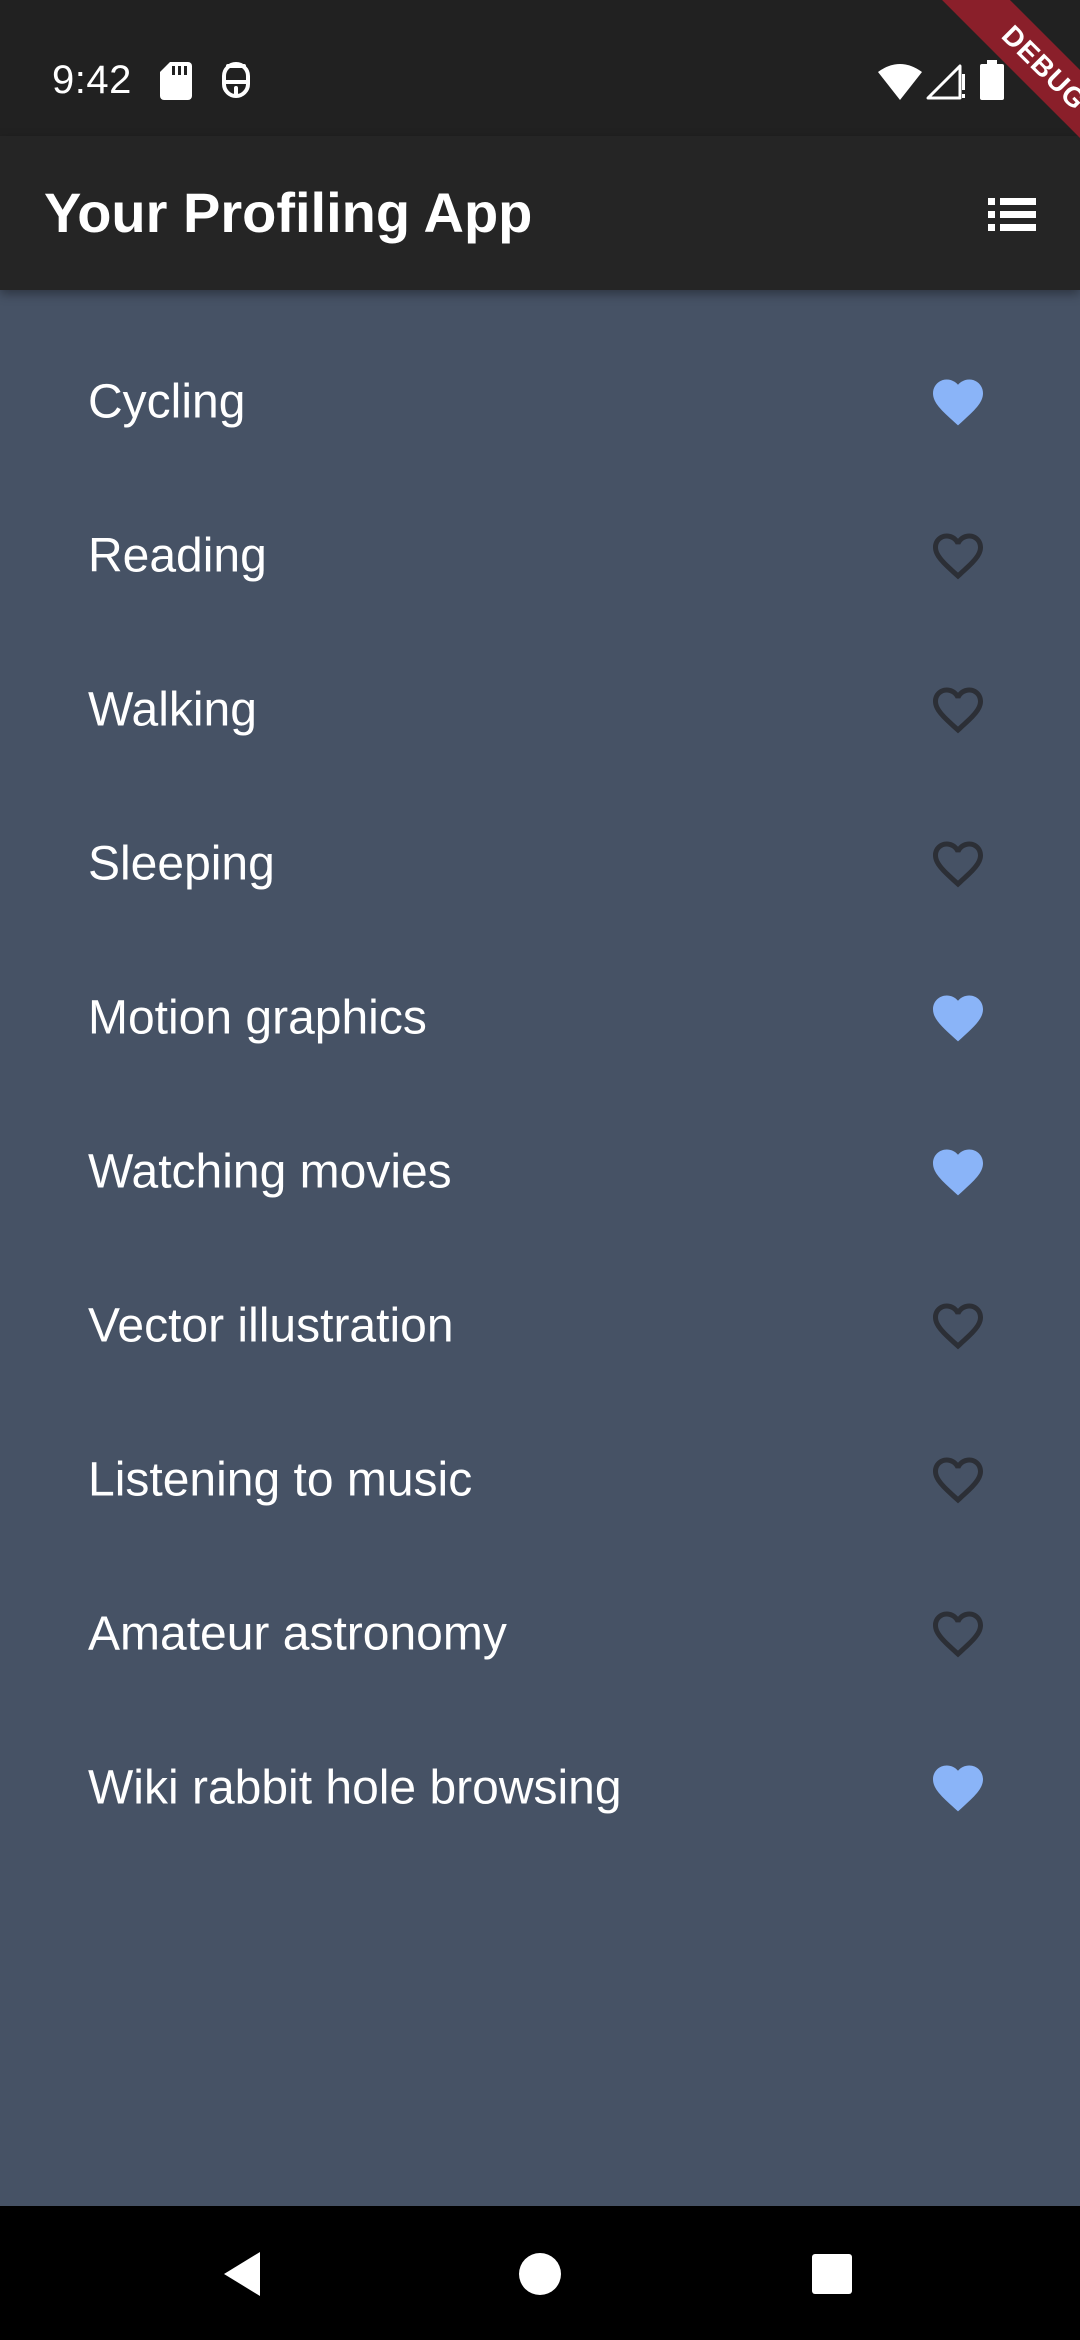  I want to click on list-item-label: Sleeping, so click(181, 864).